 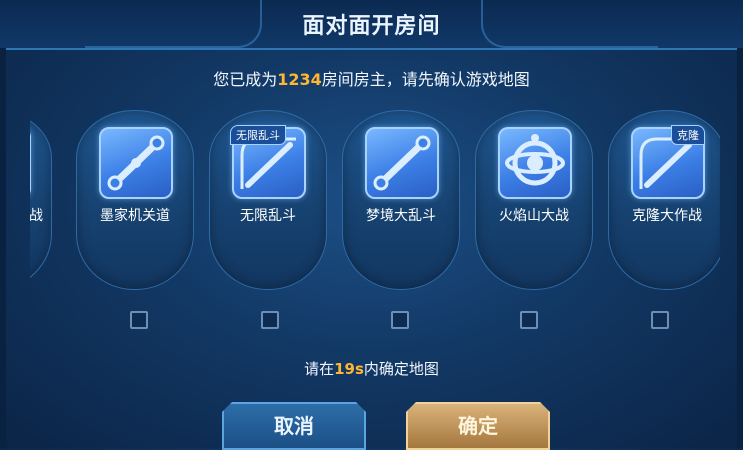 What do you see at coordinates (245, 79) in the screenshot?
I see `host-prompt-prefix: 您已成为` at bounding box center [245, 79].